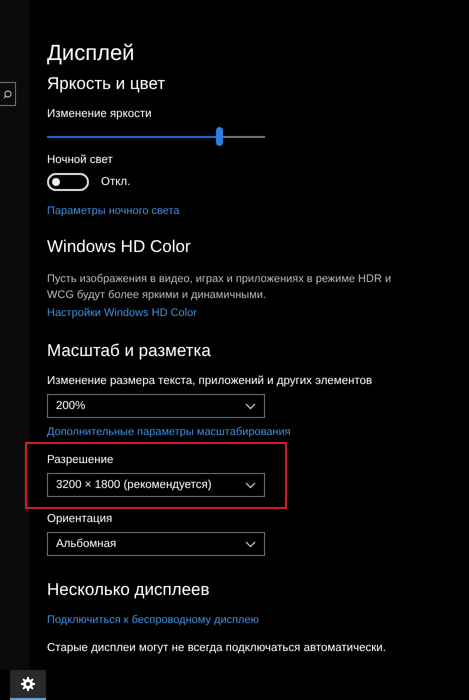  What do you see at coordinates (80, 460) in the screenshot?
I see `setting-label: Разрешение` at bounding box center [80, 460].